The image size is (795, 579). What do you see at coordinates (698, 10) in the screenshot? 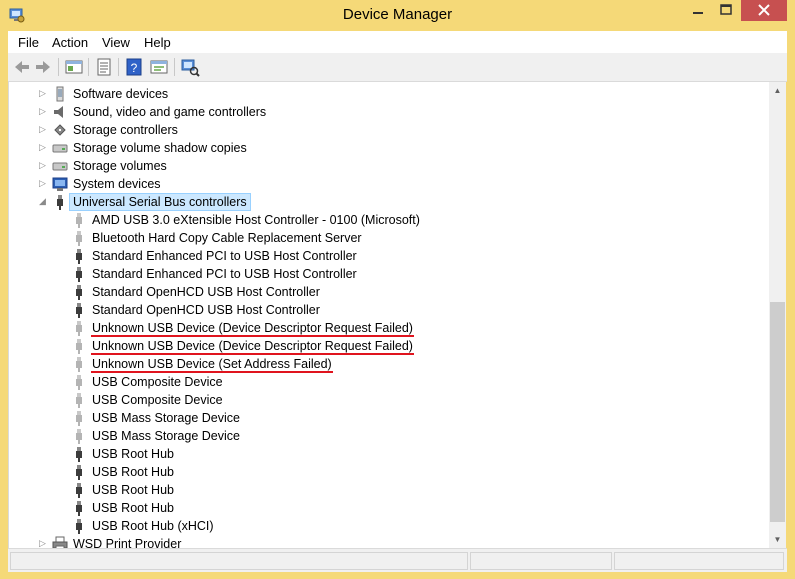
I see `minimize-icon` at bounding box center [698, 10].